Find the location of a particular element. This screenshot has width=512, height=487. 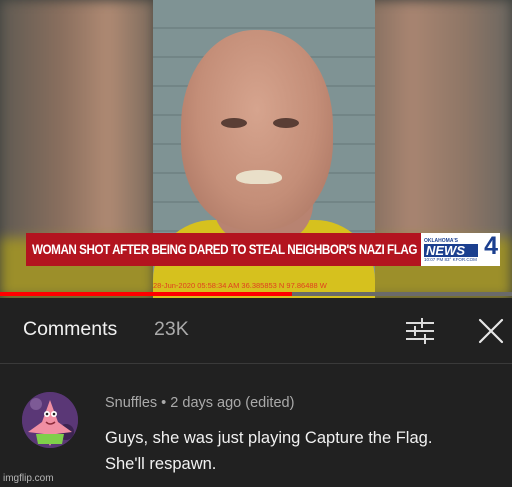

avatar is located at coordinates (50, 420).